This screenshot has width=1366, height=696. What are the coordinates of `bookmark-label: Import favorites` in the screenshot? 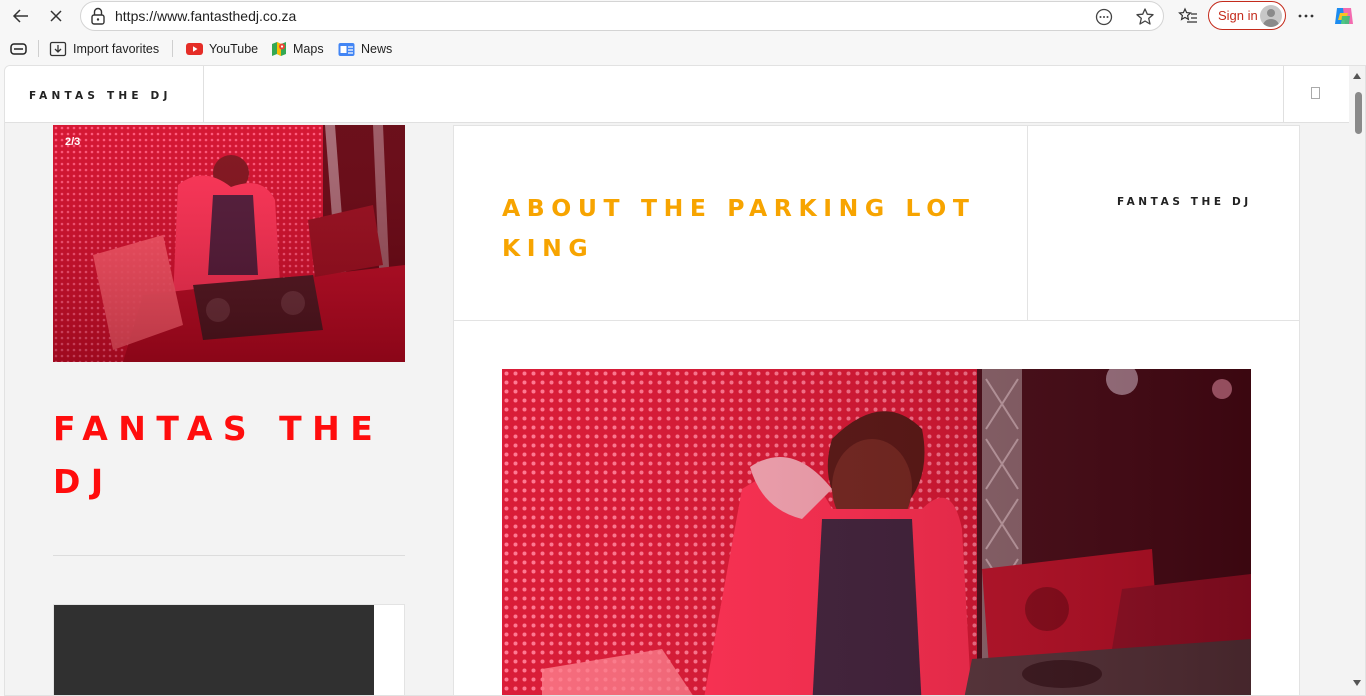 It's located at (116, 49).